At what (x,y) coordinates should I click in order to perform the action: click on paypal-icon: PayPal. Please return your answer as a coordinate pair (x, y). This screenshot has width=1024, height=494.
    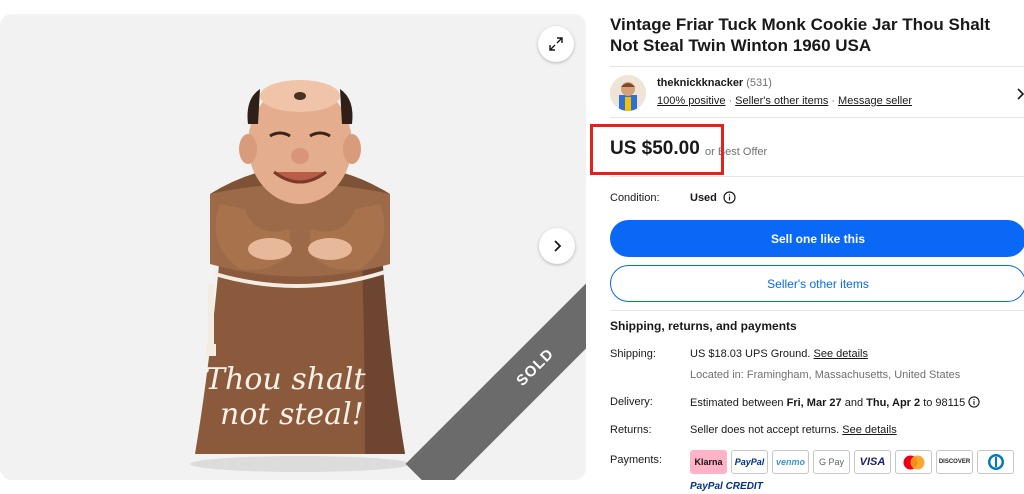
    Looking at the image, I should click on (749, 462).